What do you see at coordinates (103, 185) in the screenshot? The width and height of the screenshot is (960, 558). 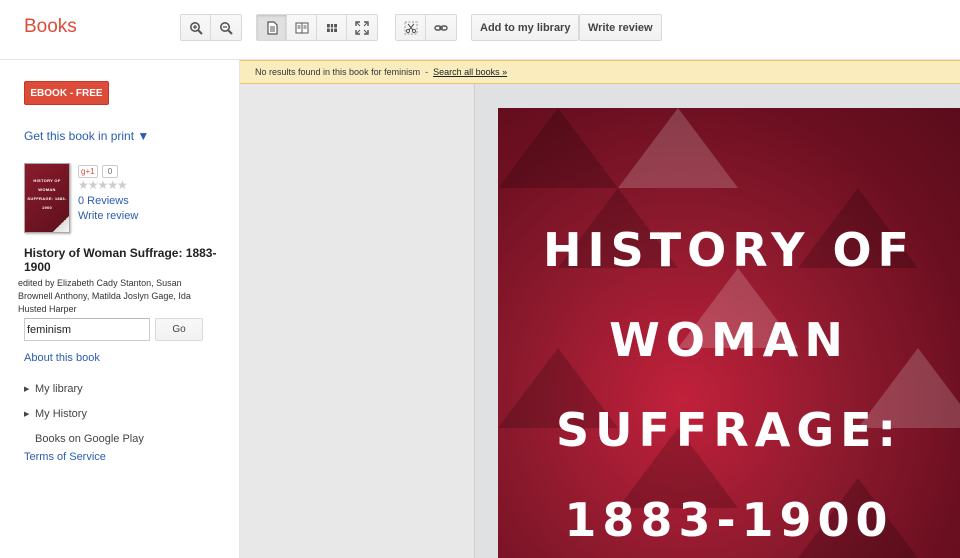 I see `star-rating: ★★★★★` at bounding box center [103, 185].